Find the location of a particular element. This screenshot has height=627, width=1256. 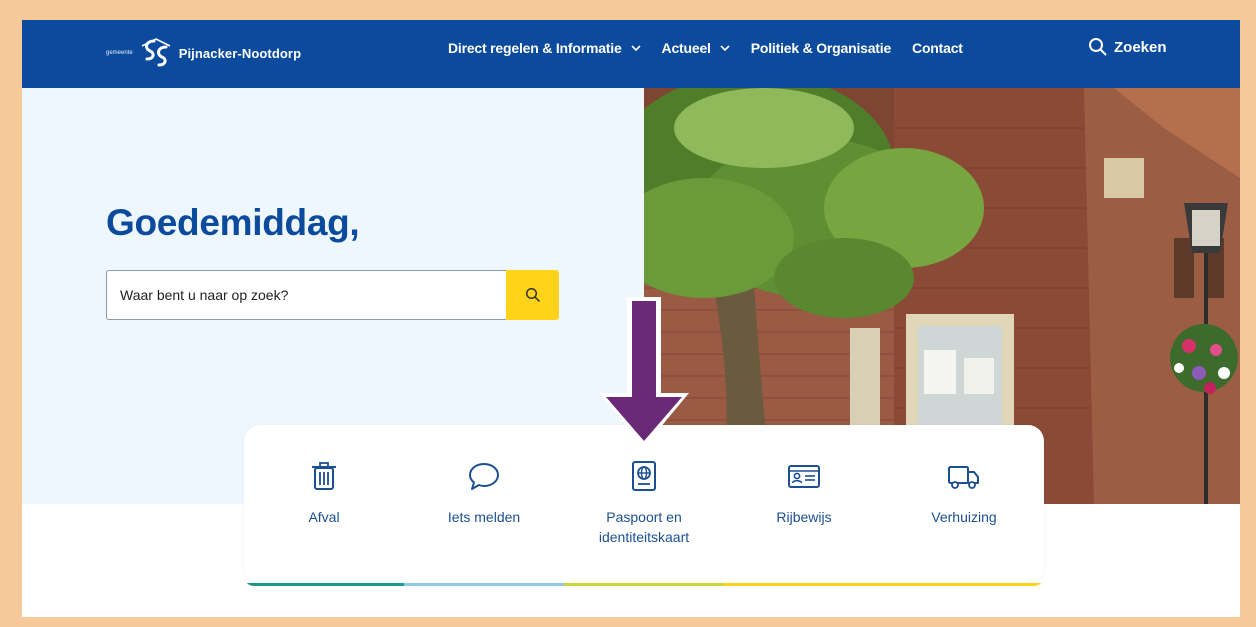

tile-label: Rijbewijs is located at coordinates (804, 517).